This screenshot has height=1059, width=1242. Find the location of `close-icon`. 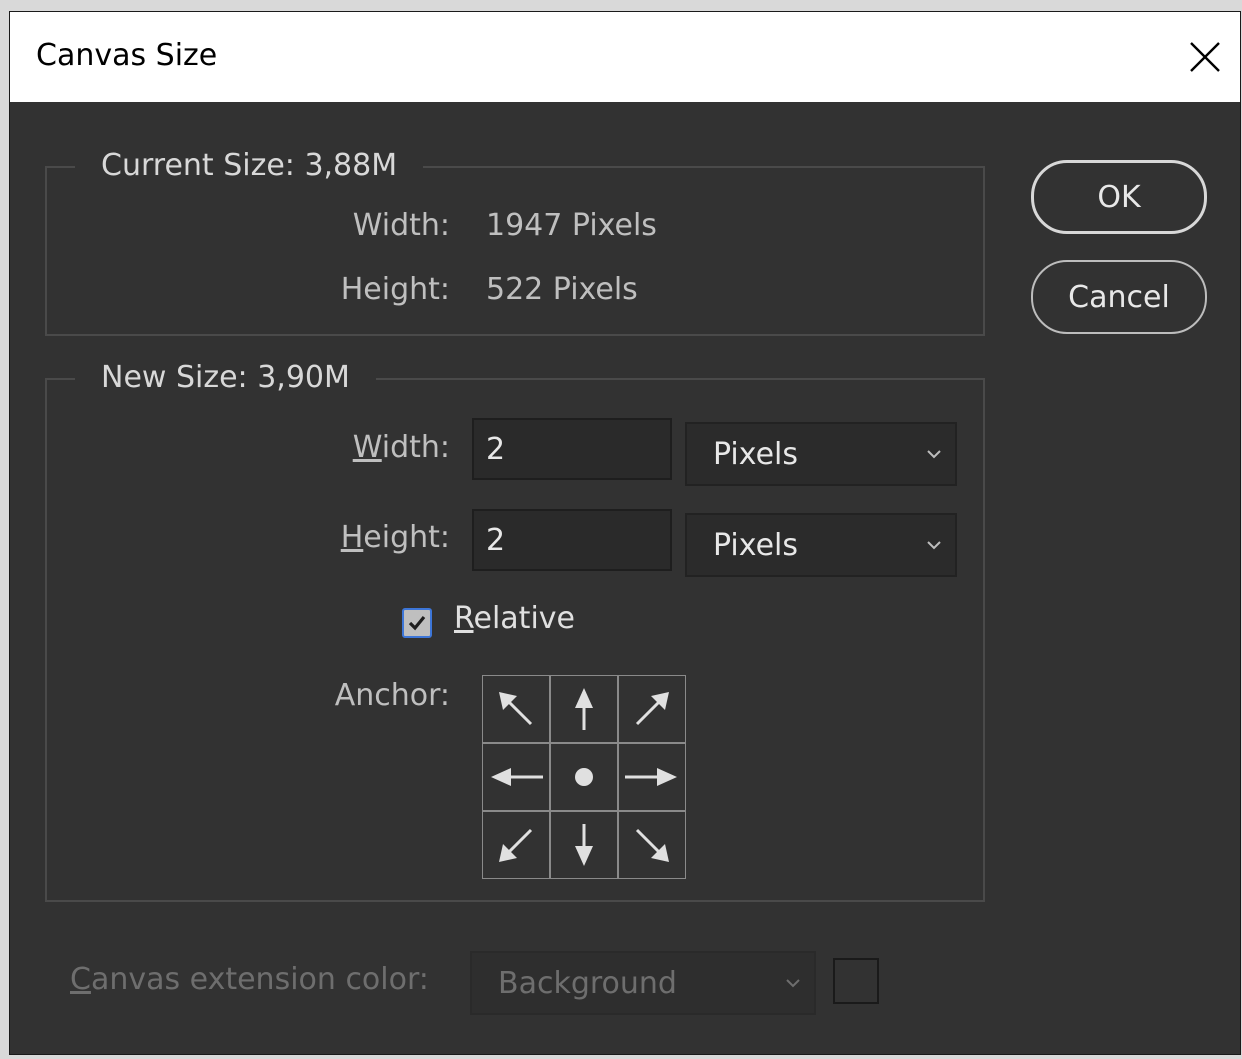

close-icon is located at coordinates (1205, 57).